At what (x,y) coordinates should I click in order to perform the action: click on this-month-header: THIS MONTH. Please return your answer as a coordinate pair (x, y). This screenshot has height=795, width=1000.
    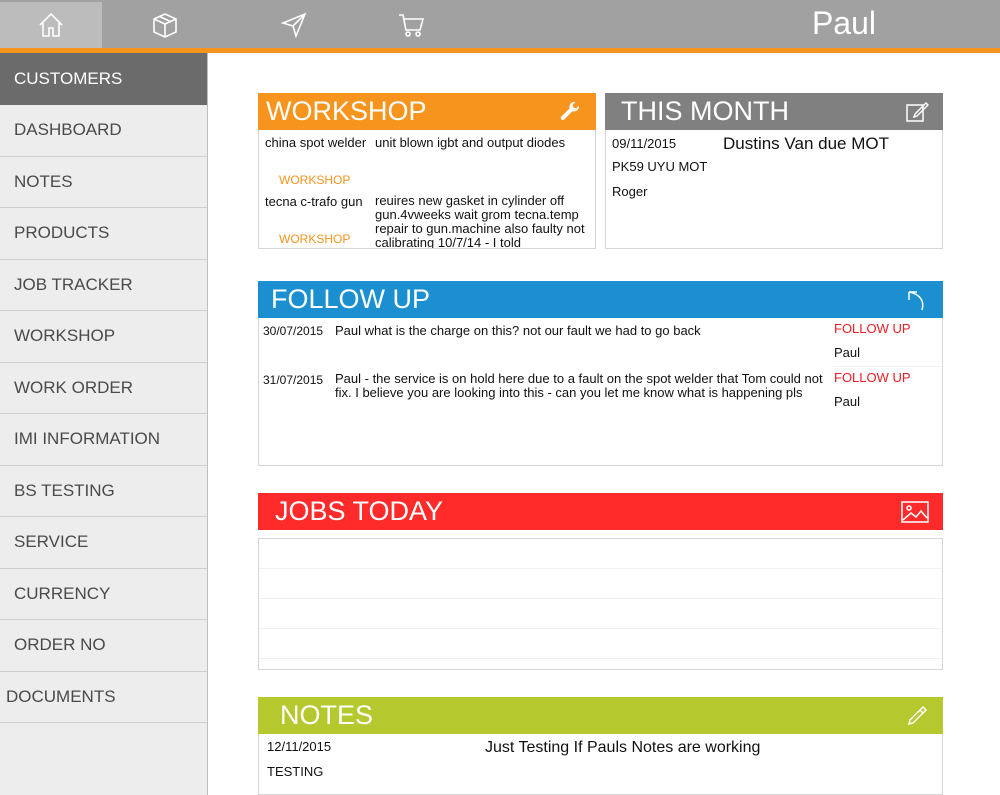
    Looking at the image, I should click on (774, 111).